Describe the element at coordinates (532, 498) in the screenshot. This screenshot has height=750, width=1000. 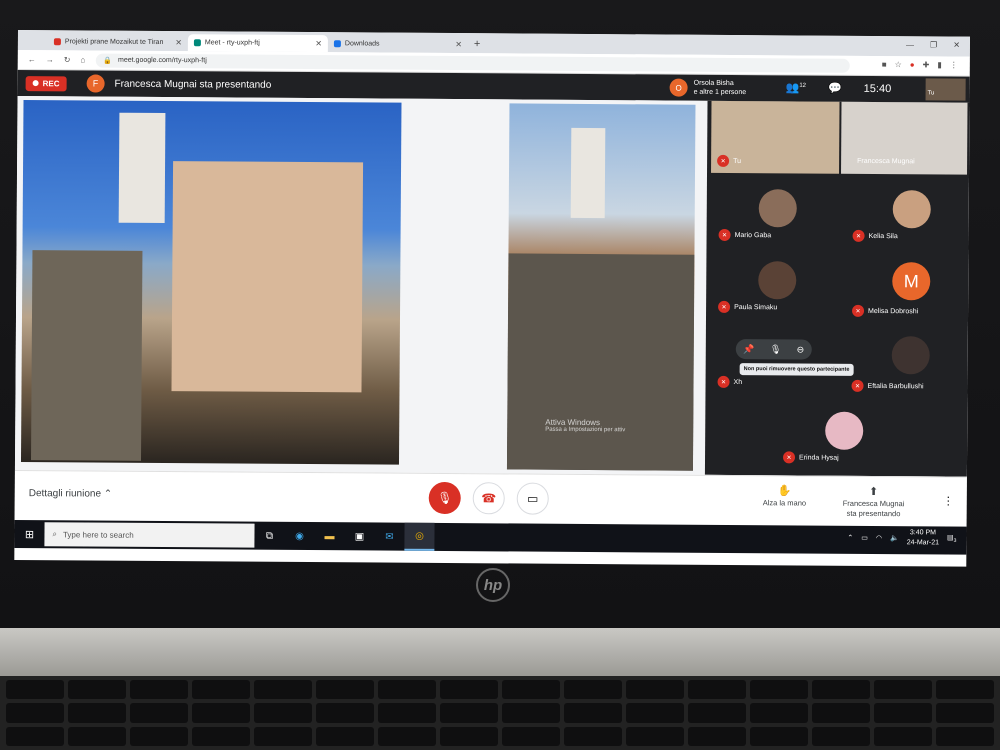
I see `camera-toggle-button: ▭` at that location.